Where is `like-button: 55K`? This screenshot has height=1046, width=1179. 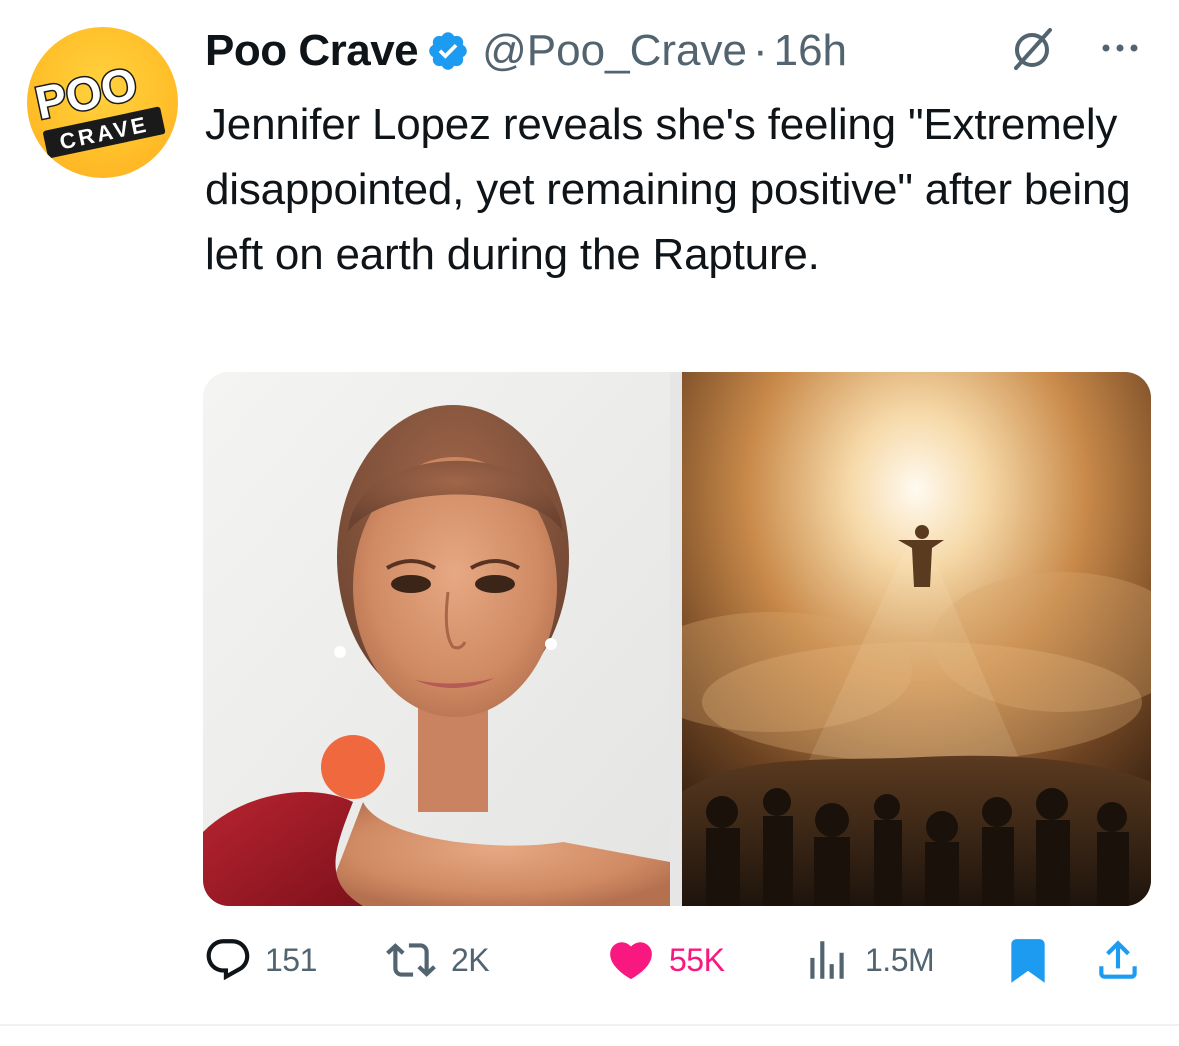
like-button: 55K is located at coordinates (665, 960).